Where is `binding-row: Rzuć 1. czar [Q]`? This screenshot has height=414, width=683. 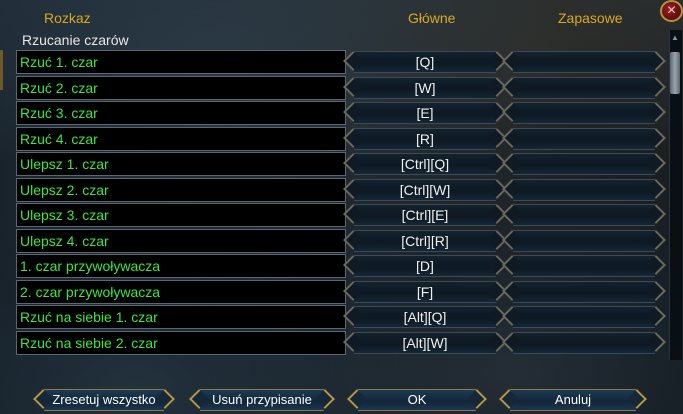
binding-row: Rzuć 1. czar [Q] is located at coordinates (341, 62).